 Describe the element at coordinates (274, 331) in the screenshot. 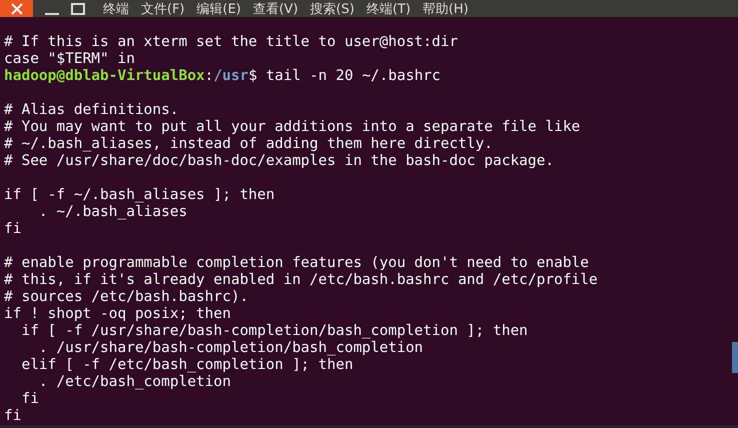

I see `terminal-line: if [ -f /usr/share/bash-completion/bash_completion ]; then` at that location.